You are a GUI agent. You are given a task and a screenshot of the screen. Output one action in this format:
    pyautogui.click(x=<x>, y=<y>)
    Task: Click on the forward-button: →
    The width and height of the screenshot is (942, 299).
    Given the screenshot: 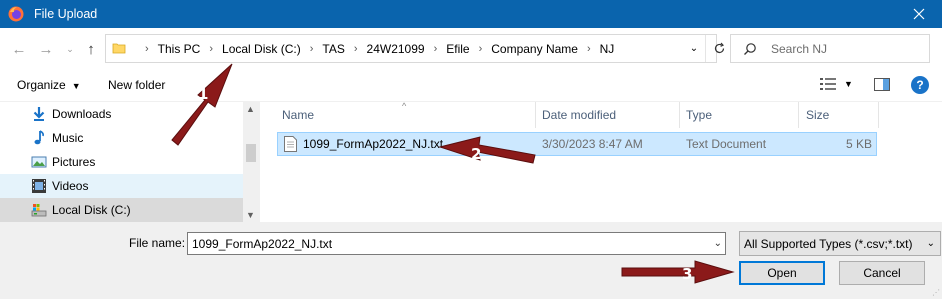 What is the action you would take?
    pyautogui.click(x=46, y=49)
    